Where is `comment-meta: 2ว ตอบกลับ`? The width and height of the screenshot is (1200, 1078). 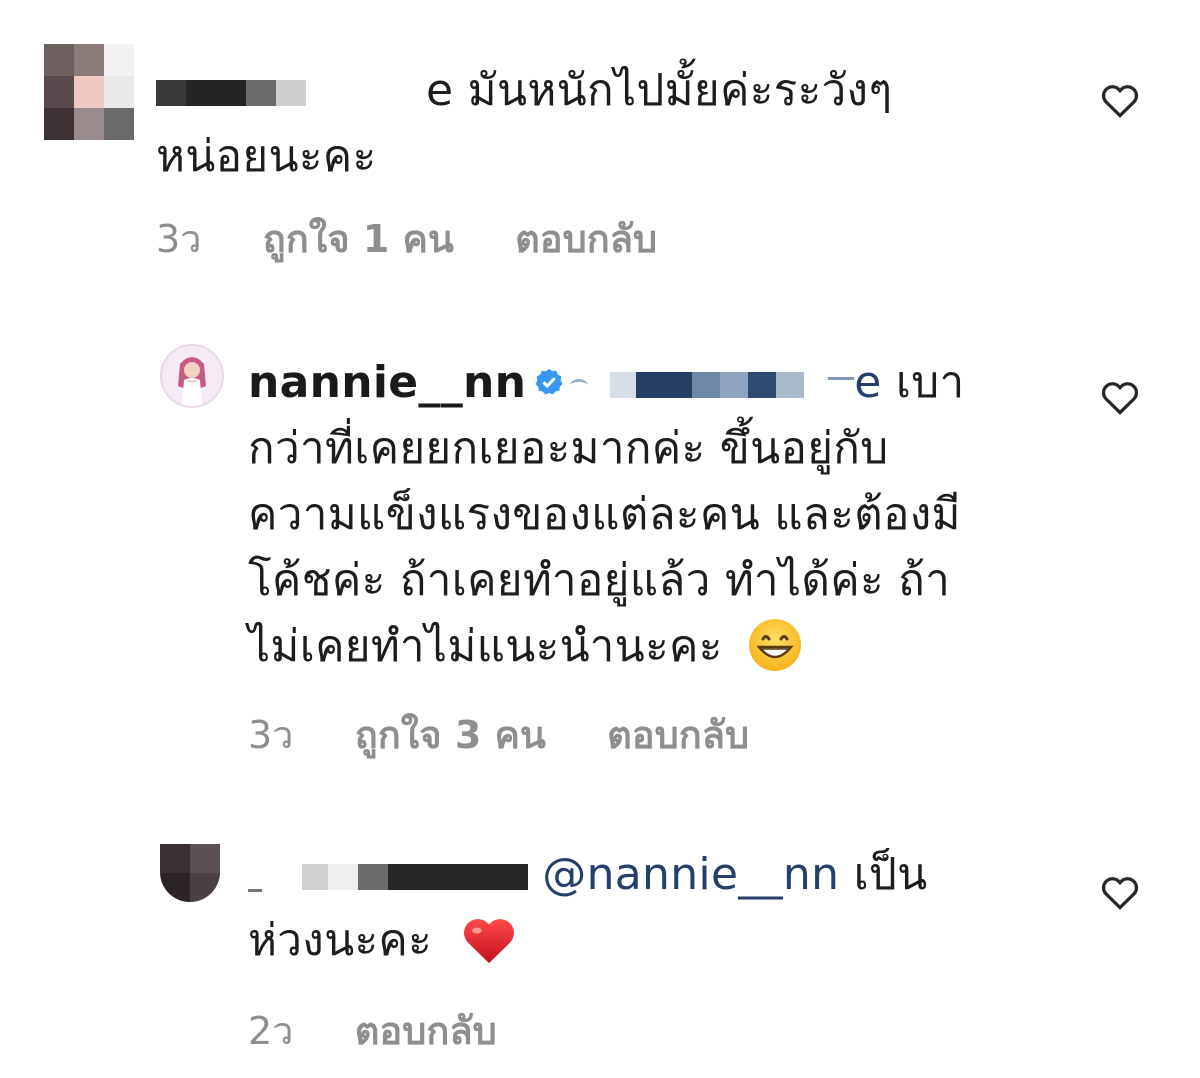
comment-meta: 2ว ตอบกลับ is located at coordinates (396, 1030).